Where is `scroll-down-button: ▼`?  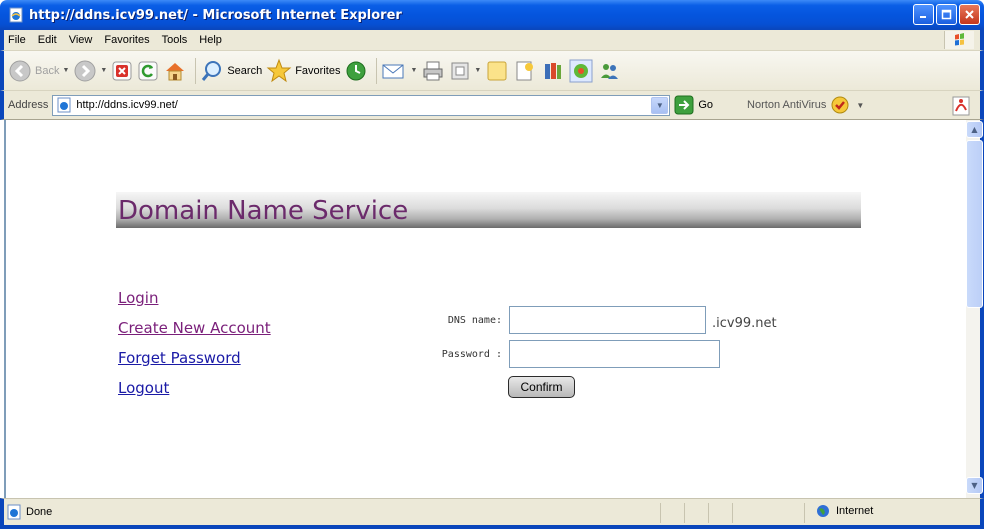 scroll-down-button: ▼ is located at coordinates (974, 485).